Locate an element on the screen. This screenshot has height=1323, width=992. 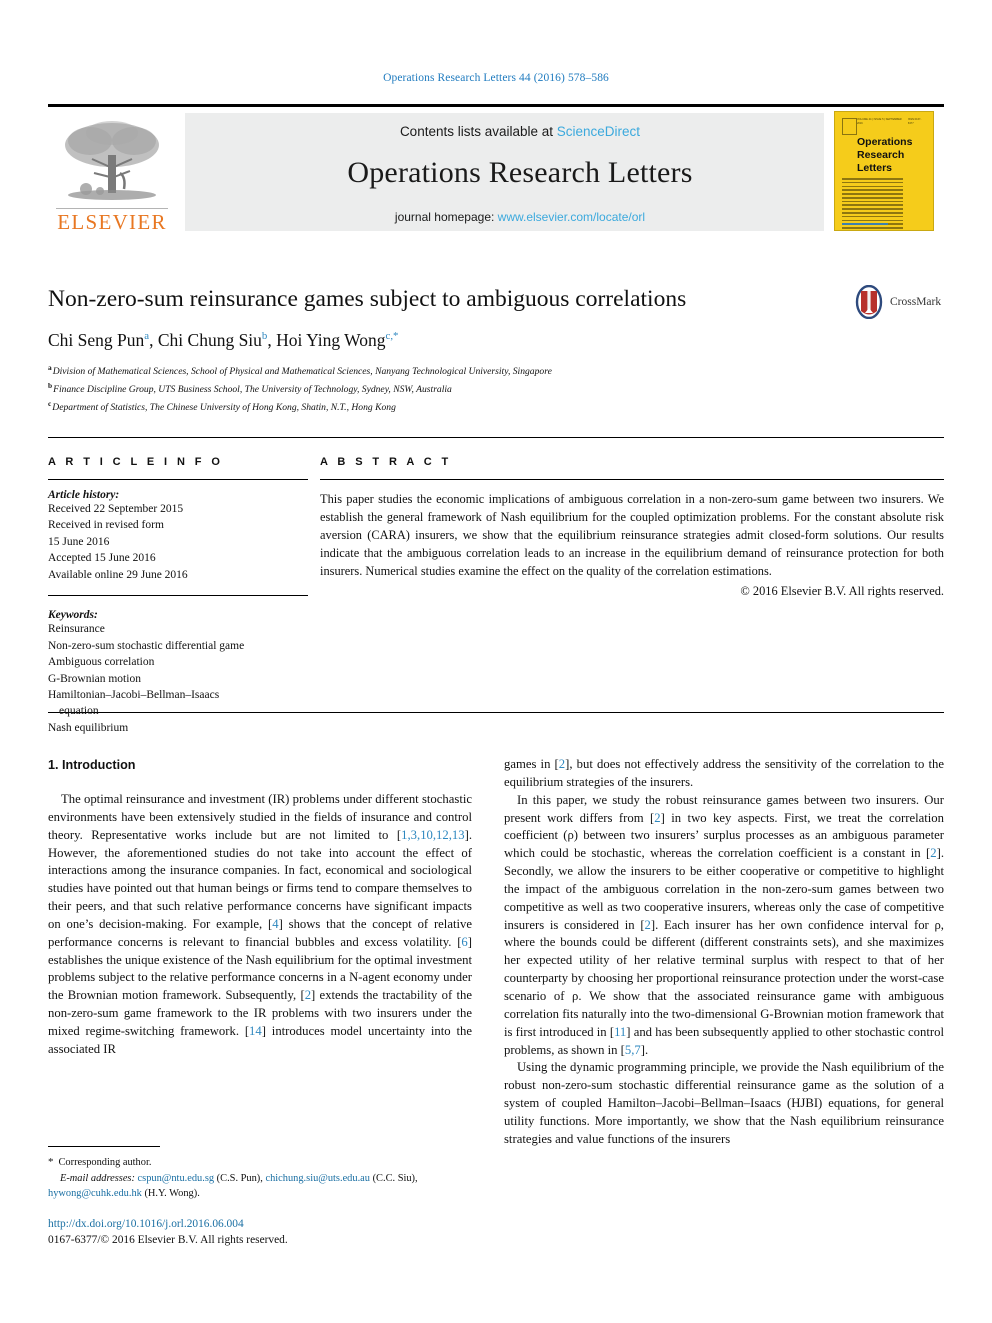
article-history-label: Article history: is located at coordinates (84, 495).